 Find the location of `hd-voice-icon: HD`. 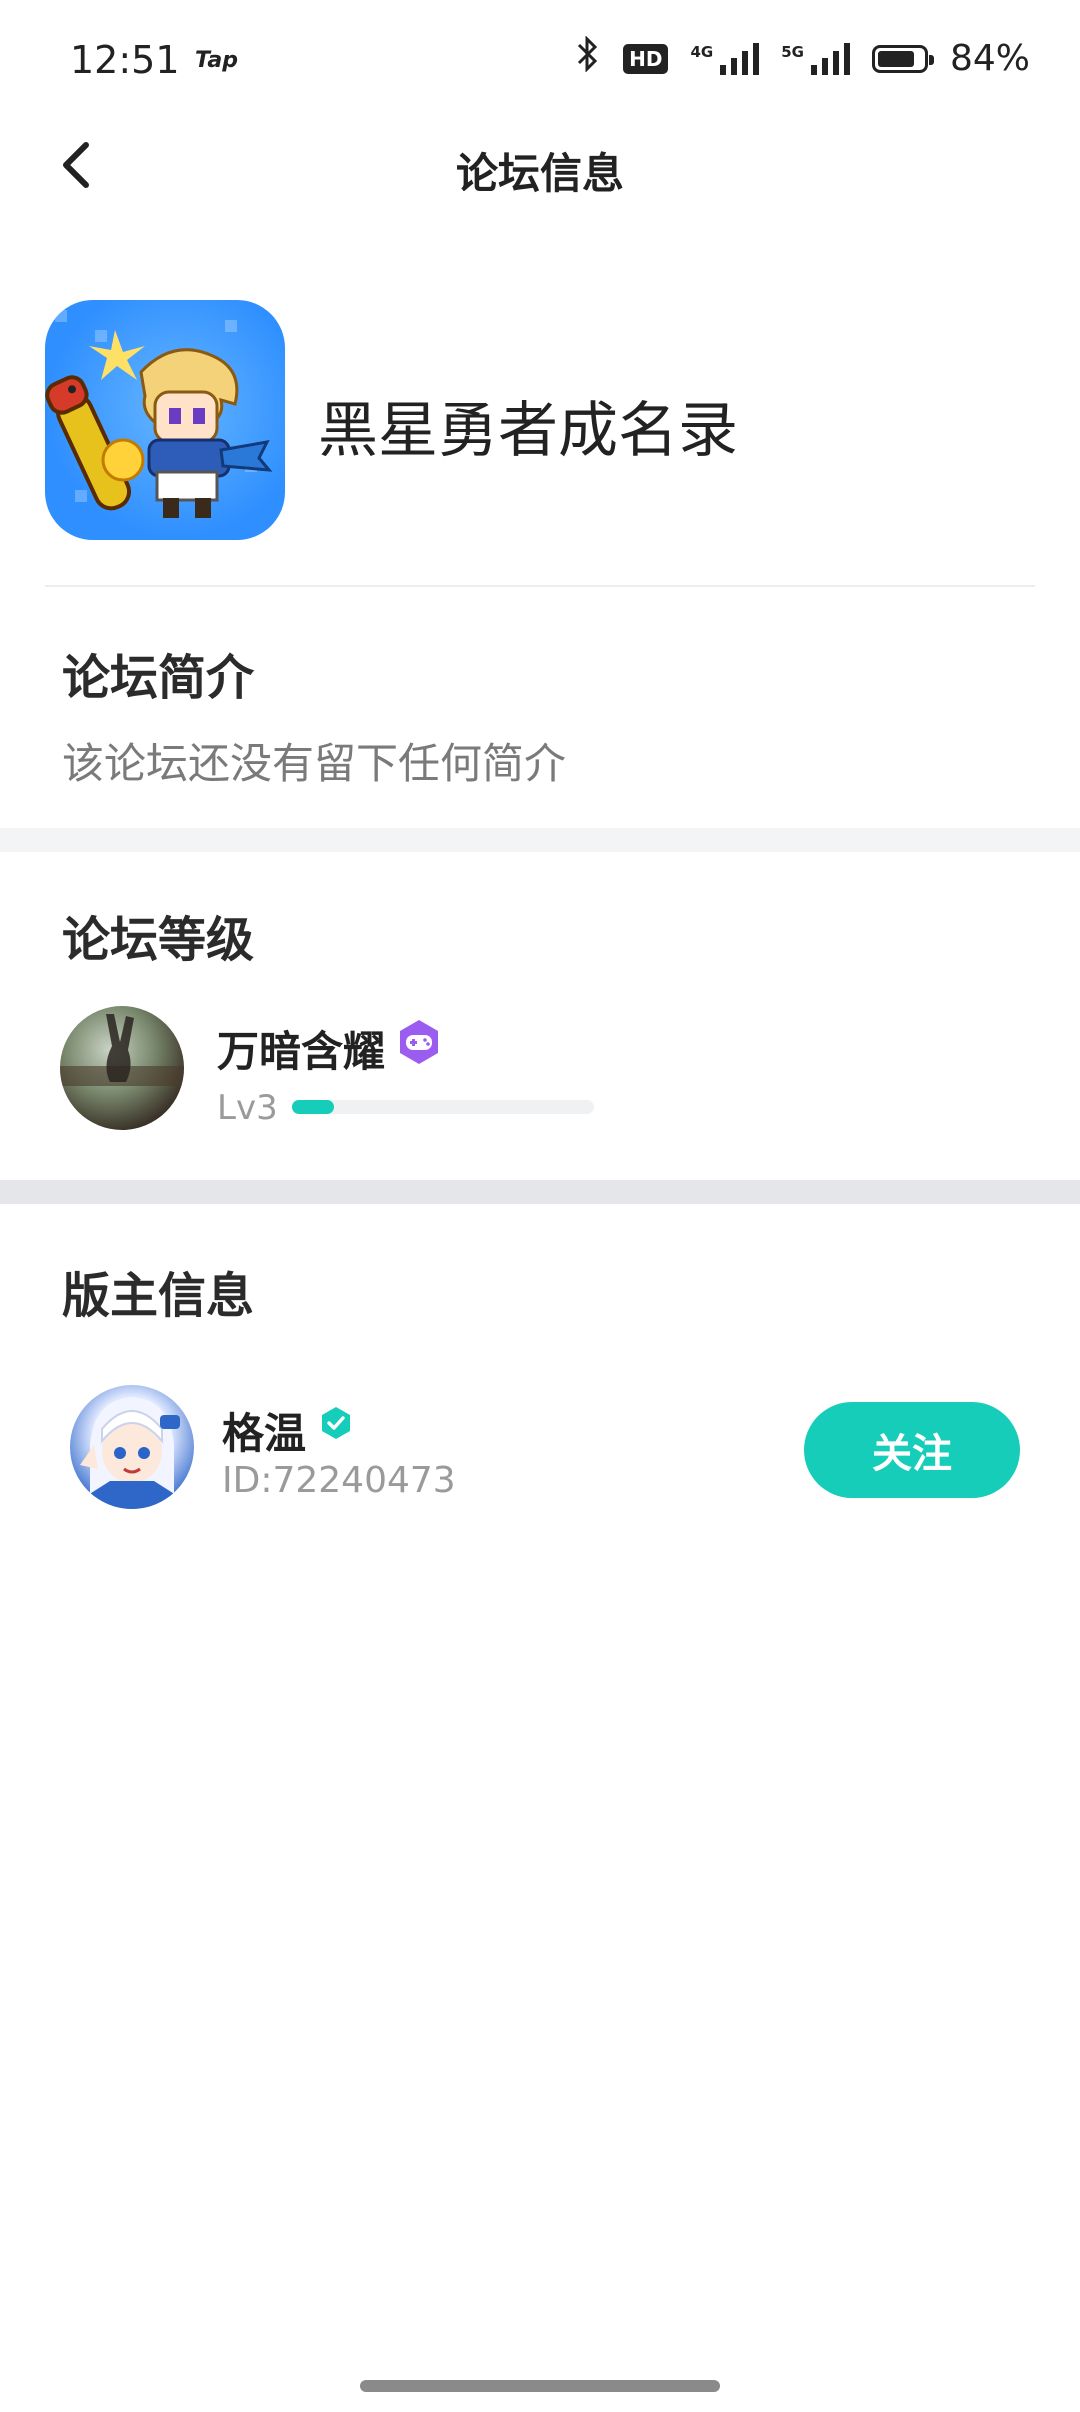

hd-voice-icon: HD is located at coordinates (646, 58).